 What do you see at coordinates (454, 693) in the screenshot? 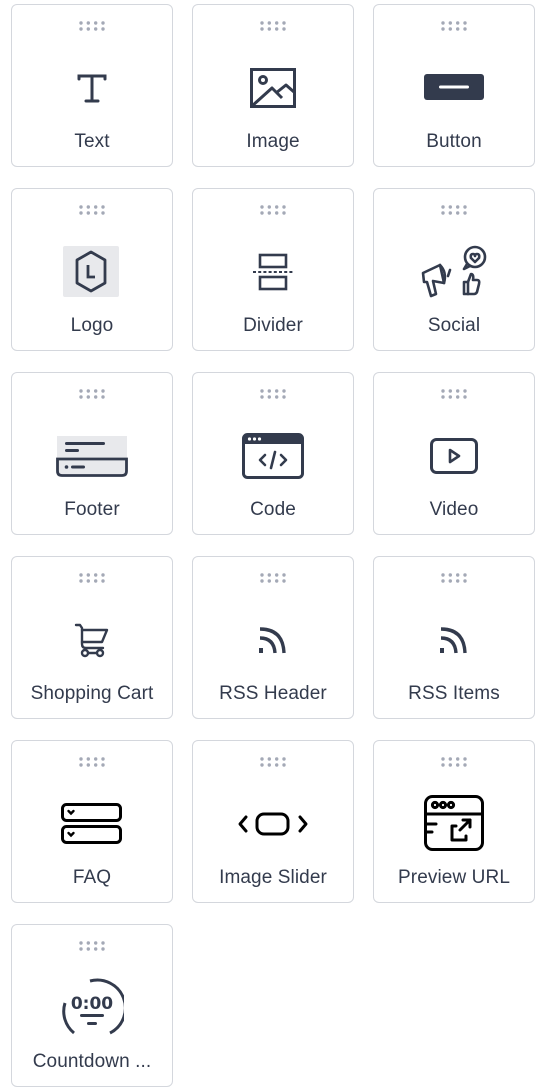
I see `block-label: RSS Items` at bounding box center [454, 693].